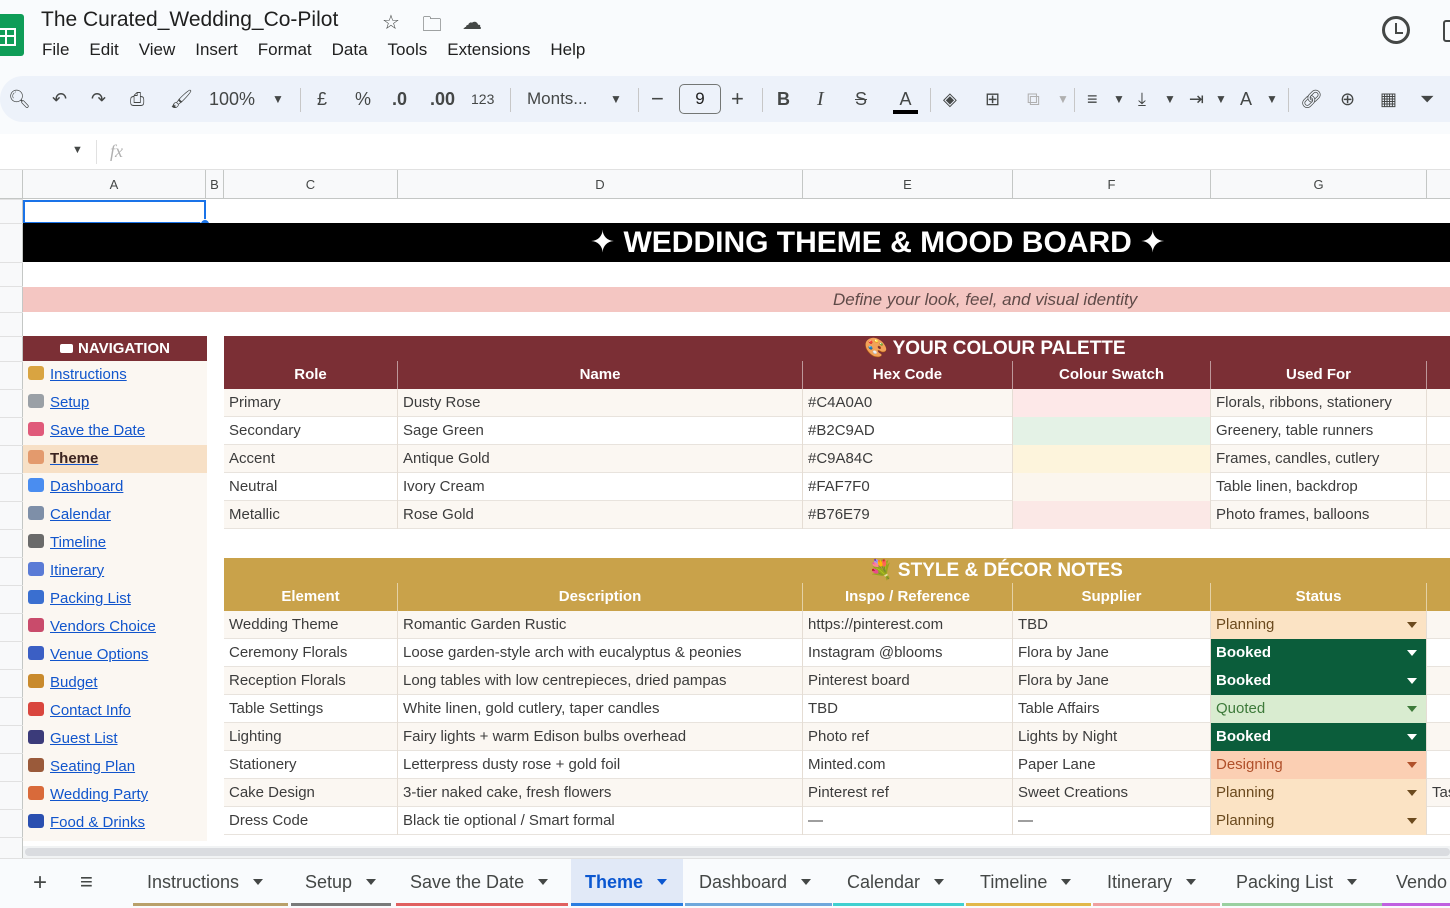 Image resolution: width=1450 pixels, height=908 pixels. Describe the element at coordinates (98, 99) in the screenshot. I see `redo-icon: ↷` at that location.